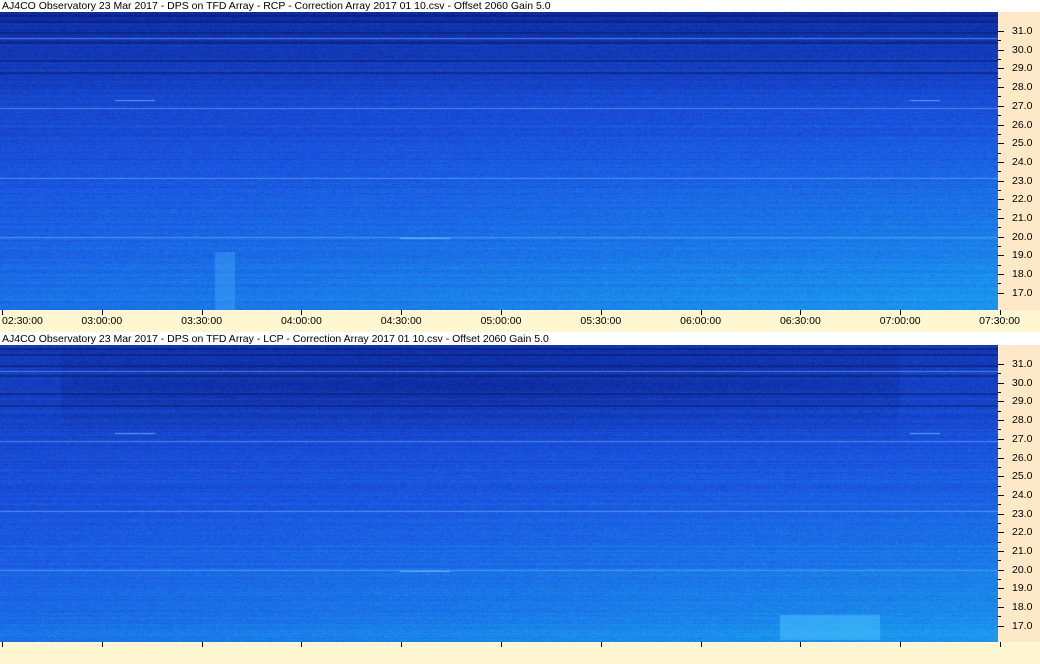 The image size is (1040, 664). What do you see at coordinates (701, 321) in the screenshot?
I see `time-label: 06:00:00` at bounding box center [701, 321].